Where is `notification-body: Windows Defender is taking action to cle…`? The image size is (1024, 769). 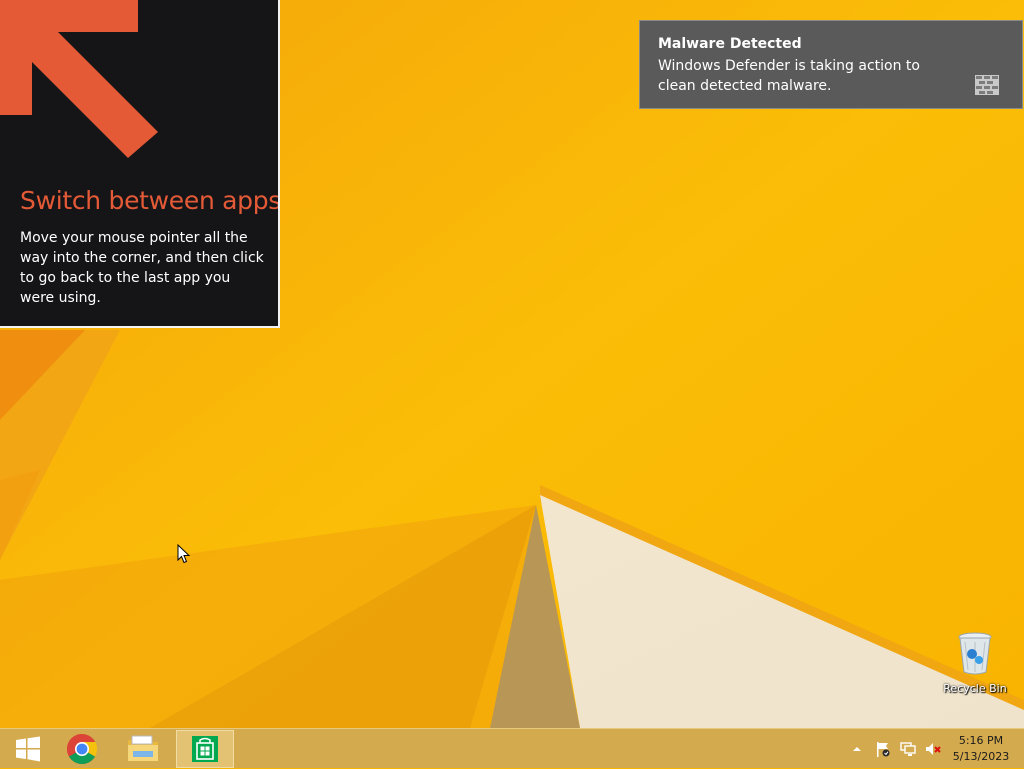 notification-body: Windows Defender is taking action to cle… is located at coordinates (789, 76).